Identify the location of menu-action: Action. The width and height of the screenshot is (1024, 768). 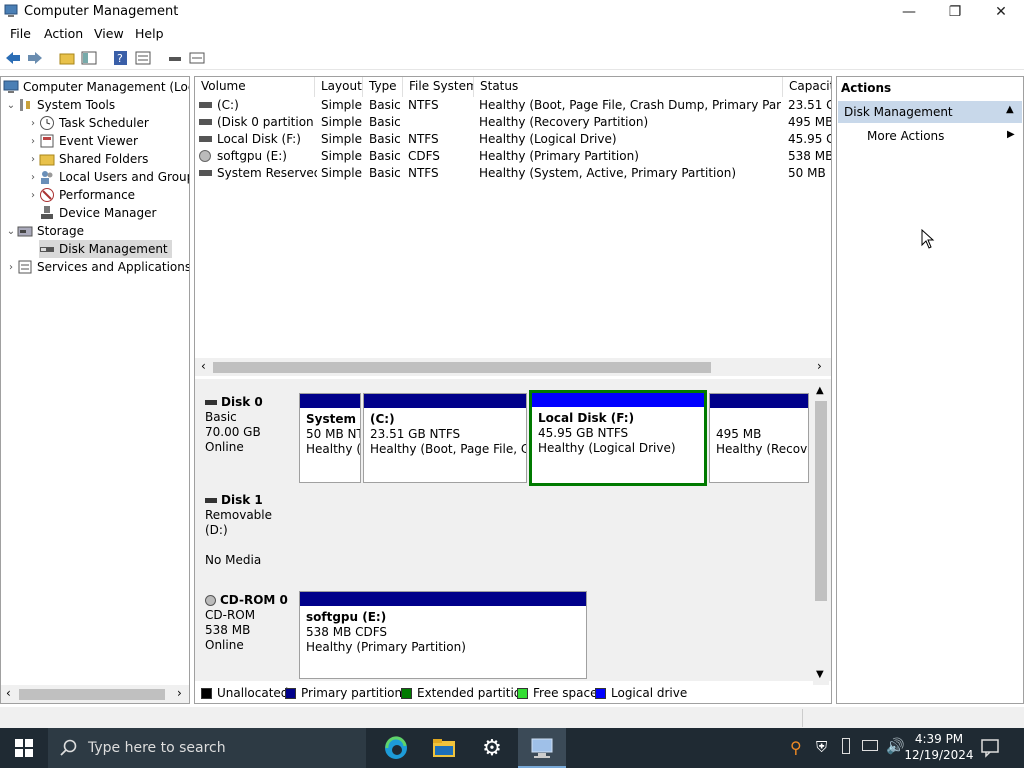
(63, 33).